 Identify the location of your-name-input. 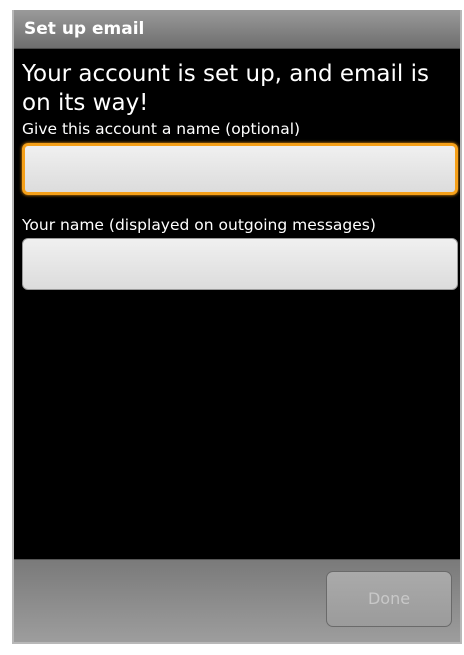
(240, 264).